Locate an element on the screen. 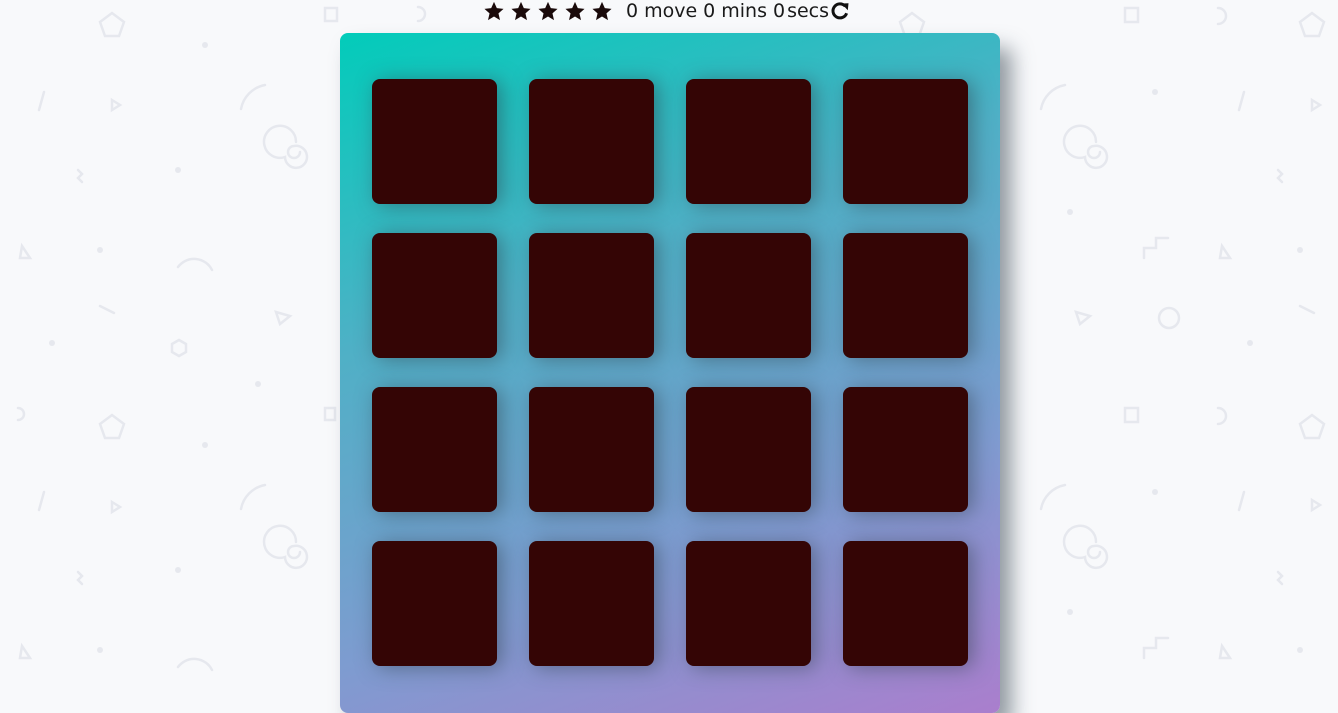 The image size is (1338, 713). seconds-count: 0 is located at coordinates (779, 11).